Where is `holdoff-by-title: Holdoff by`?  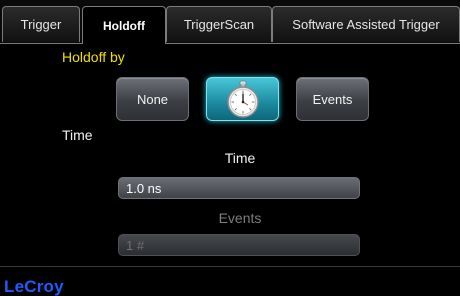 holdoff-by-title: Holdoff by is located at coordinates (93, 57).